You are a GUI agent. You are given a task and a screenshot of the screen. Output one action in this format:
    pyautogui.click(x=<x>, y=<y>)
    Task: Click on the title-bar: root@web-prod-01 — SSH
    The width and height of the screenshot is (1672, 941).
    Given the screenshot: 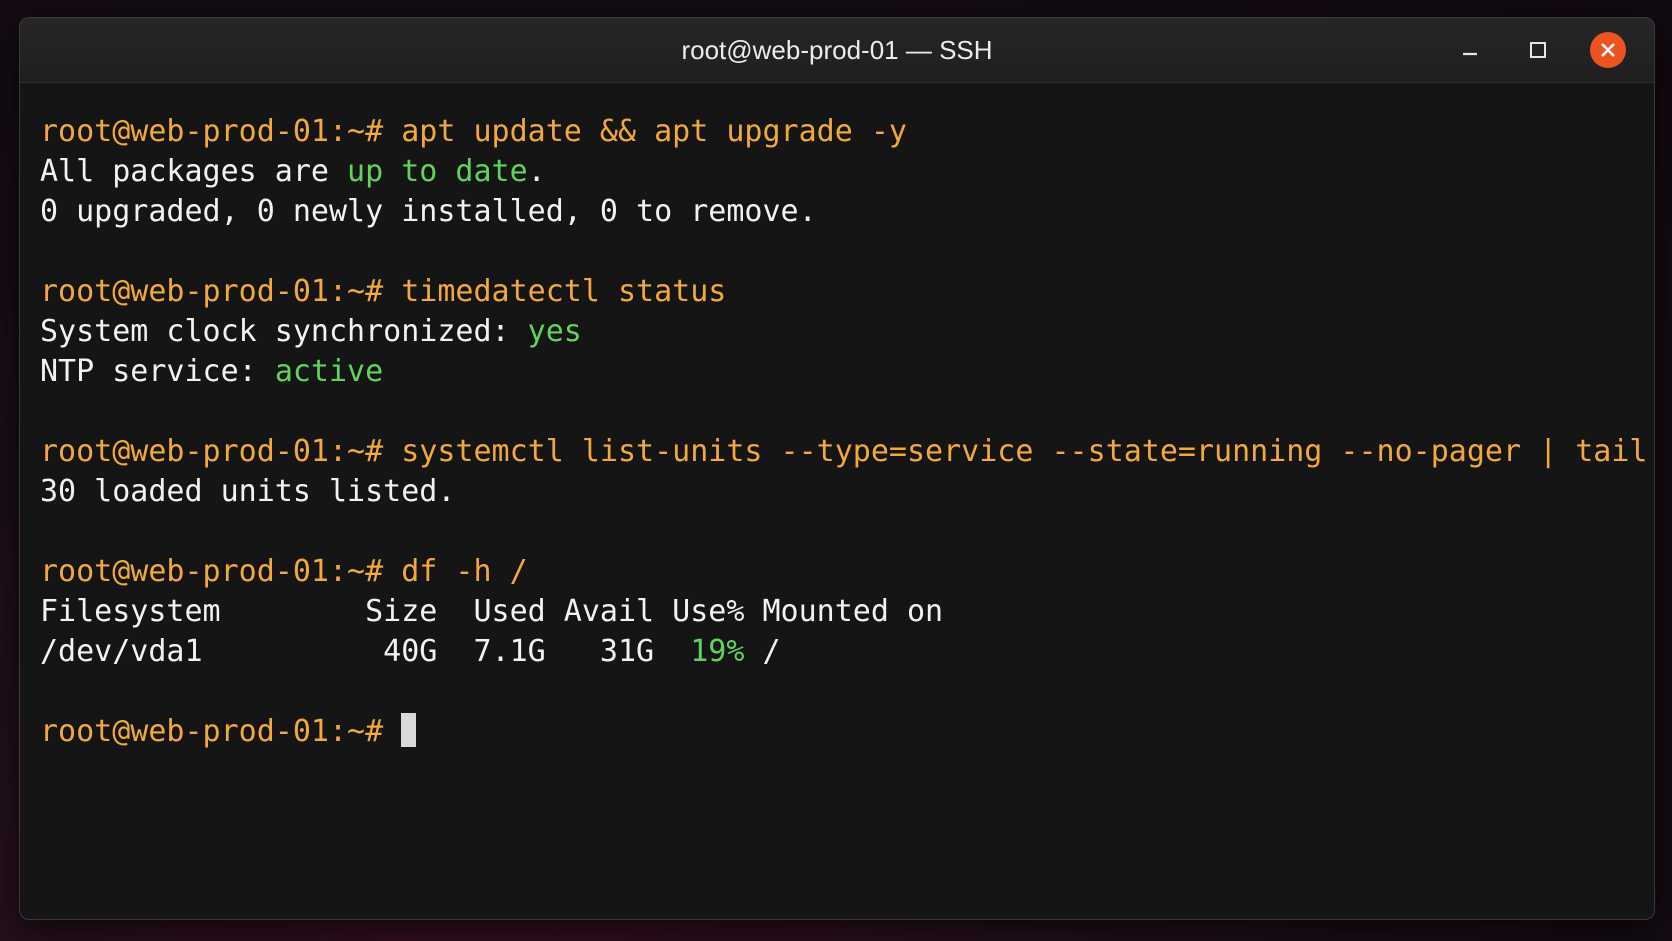 What is the action you would take?
    pyautogui.click(x=837, y=50)
    